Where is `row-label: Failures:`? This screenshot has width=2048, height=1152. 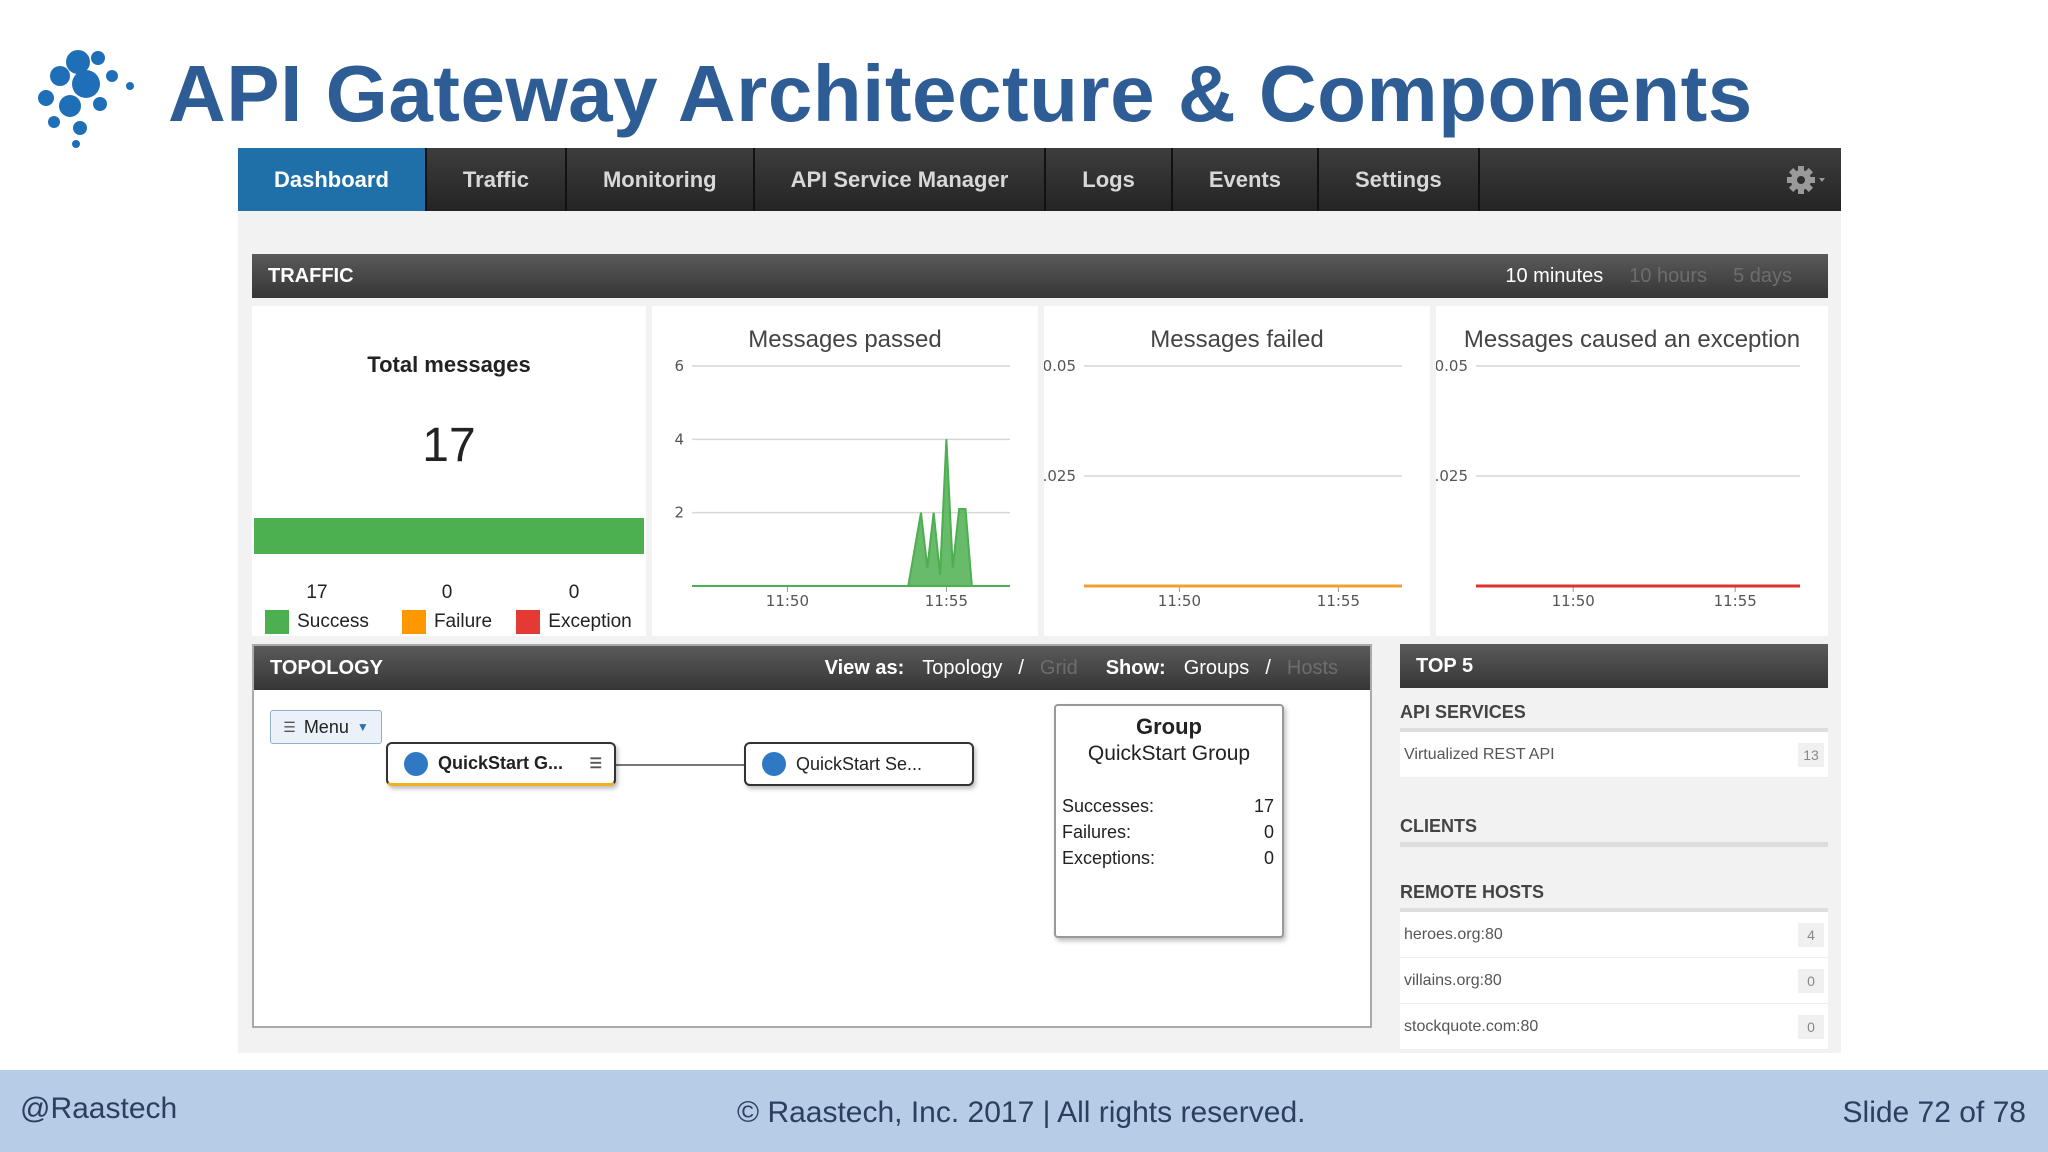 row-label: Failures: is located at coordinates (1097, 832).